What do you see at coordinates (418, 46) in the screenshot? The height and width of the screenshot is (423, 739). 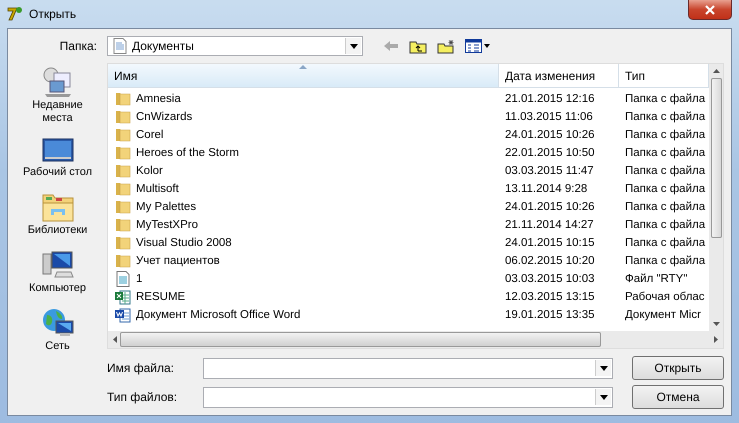 I see `up-folder-icon` at bounding box center [418, 46].